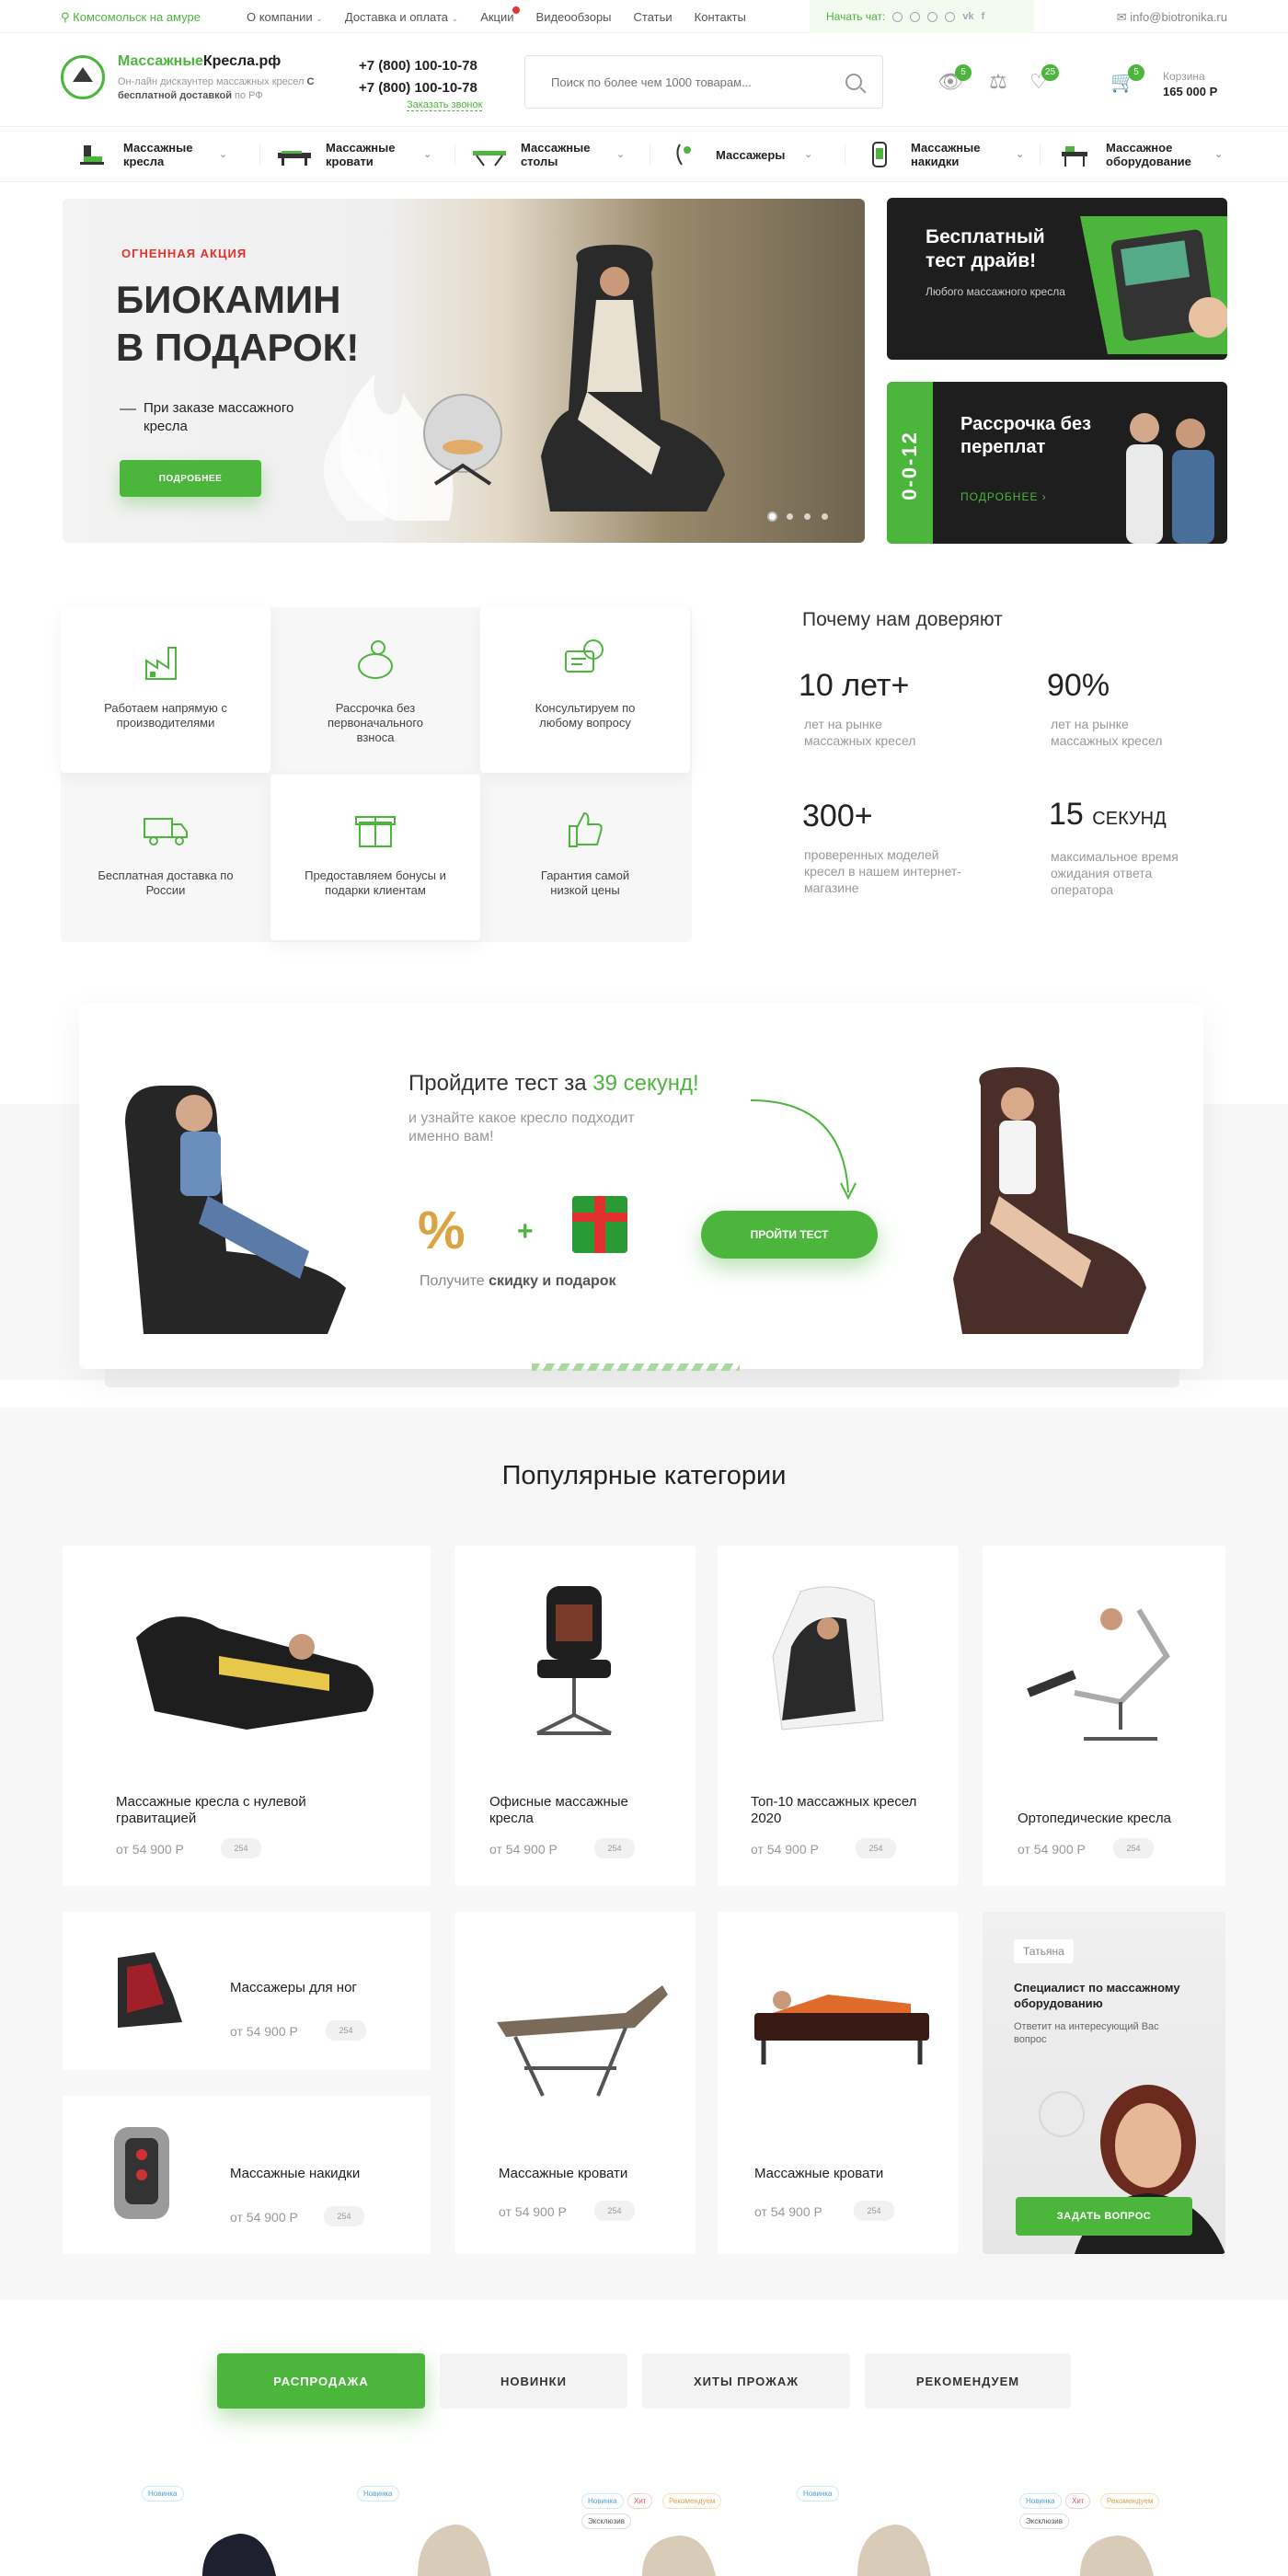 The image size is (1288, 2576). Describe the element at coordinates (636, 1367) in the screenshot. I see `decorative-stripes` at that location.